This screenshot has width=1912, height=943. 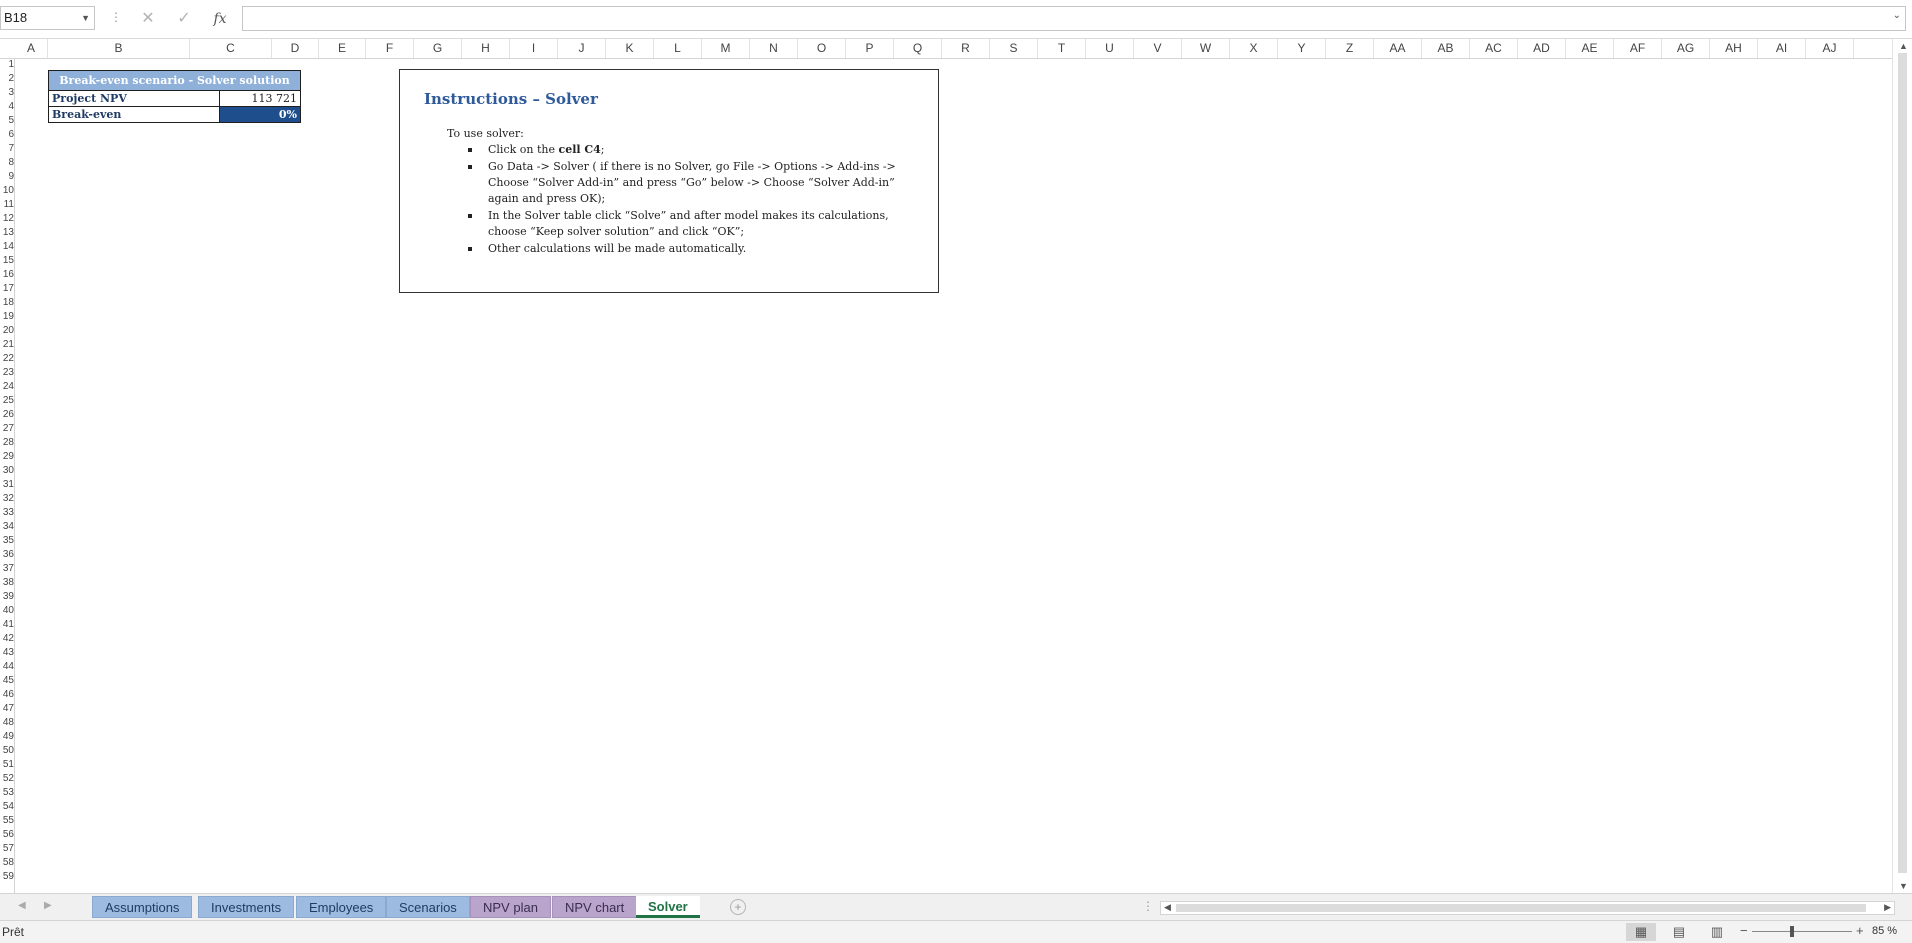 What do you see at coordinates (7, 79) in the screenshot?
I see `row-header-2: 2` at bounding box center [7, 79].